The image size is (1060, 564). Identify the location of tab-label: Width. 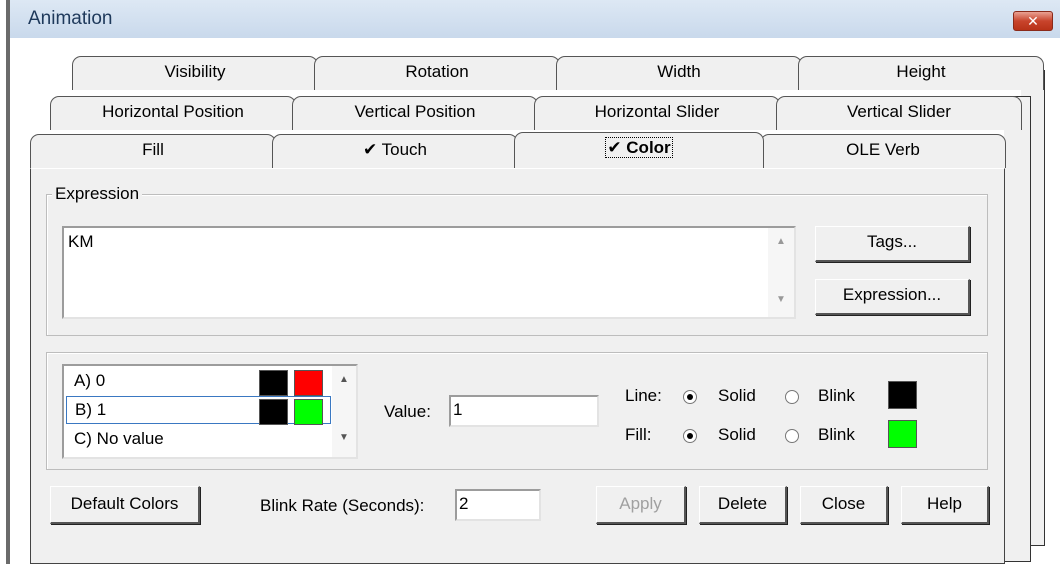
(679, 71).